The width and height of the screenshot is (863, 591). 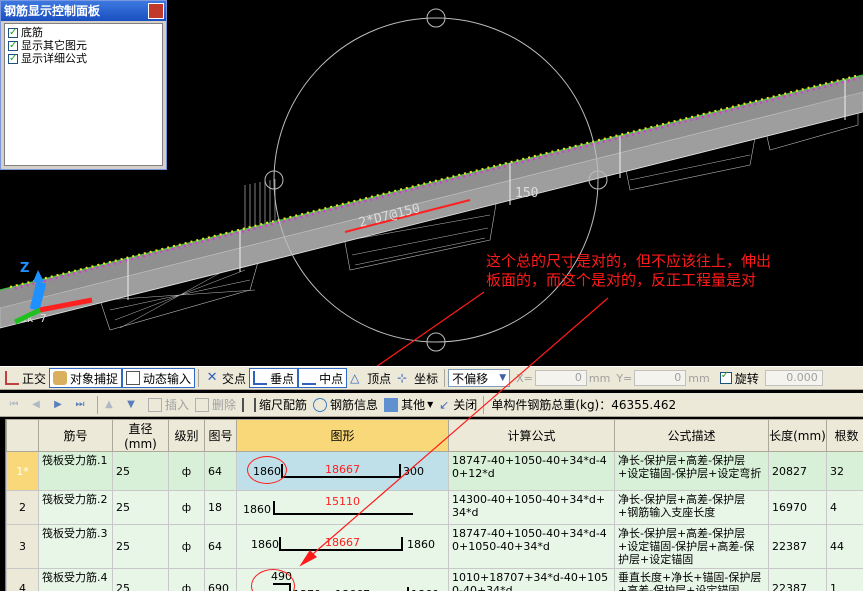 What do you see at coordinates (274, 378) in the screenshot?
I see `perpendicular-snap-button: 垂点` at bounding box center [274, 378].